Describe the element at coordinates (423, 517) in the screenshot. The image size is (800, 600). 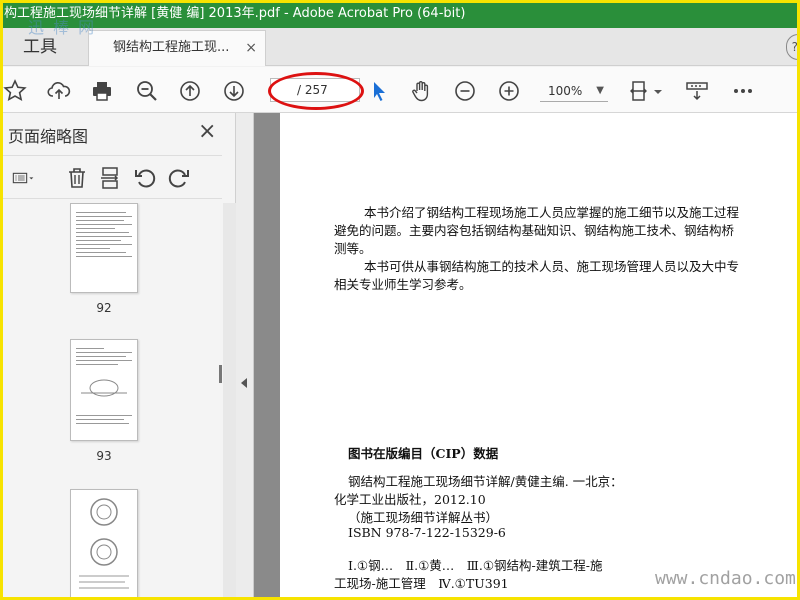
I see `cip-line-3: （施工现场细节详解丛书）` at that location.